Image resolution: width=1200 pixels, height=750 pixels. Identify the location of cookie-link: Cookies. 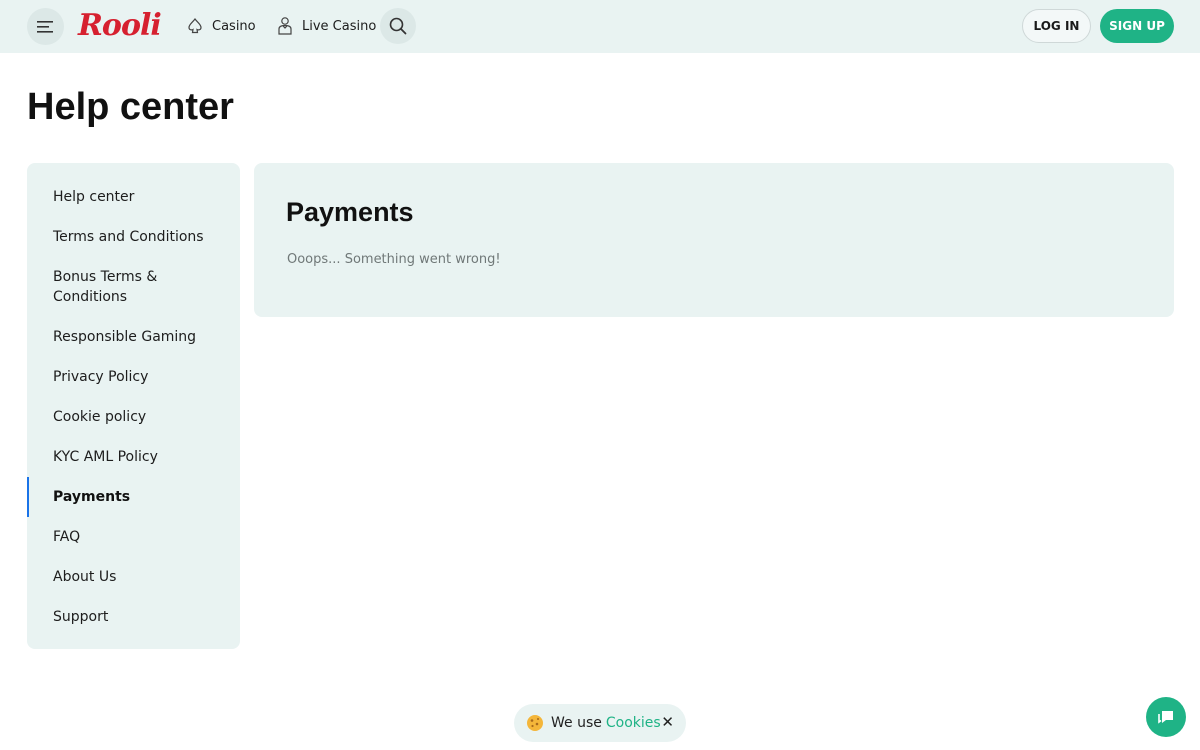
(633, 723).